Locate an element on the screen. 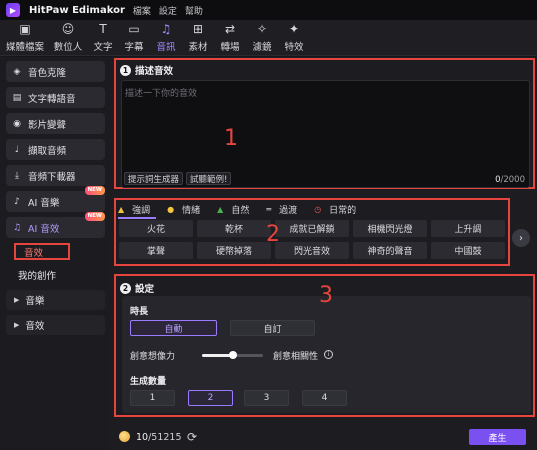  tab-emotion: ● 情緒 is located at coordinates (183, 209).